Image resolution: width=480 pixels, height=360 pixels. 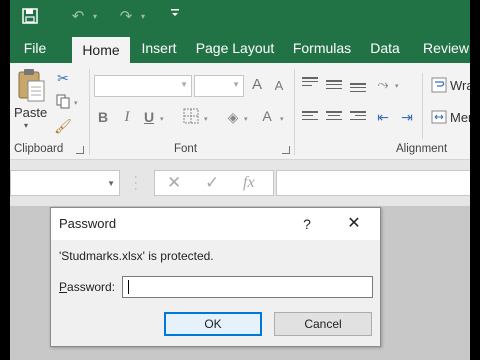 What do you see at coordinates (334, 117) in the screenshot?
I see `align-center-icon` at bounding box center [334, 117].